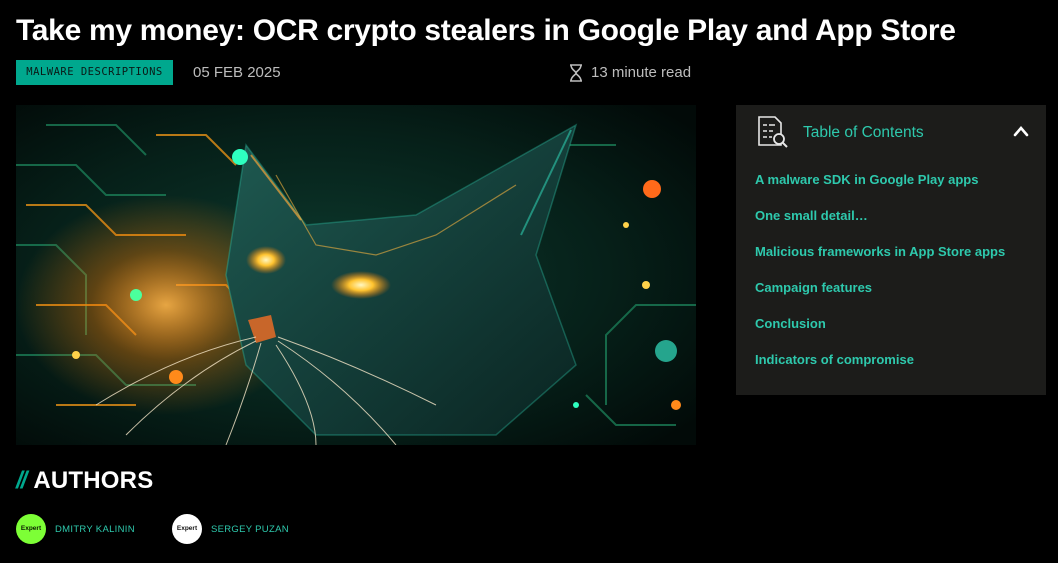  I want to click on toc-title: Table of Contents, so click(863, 132).